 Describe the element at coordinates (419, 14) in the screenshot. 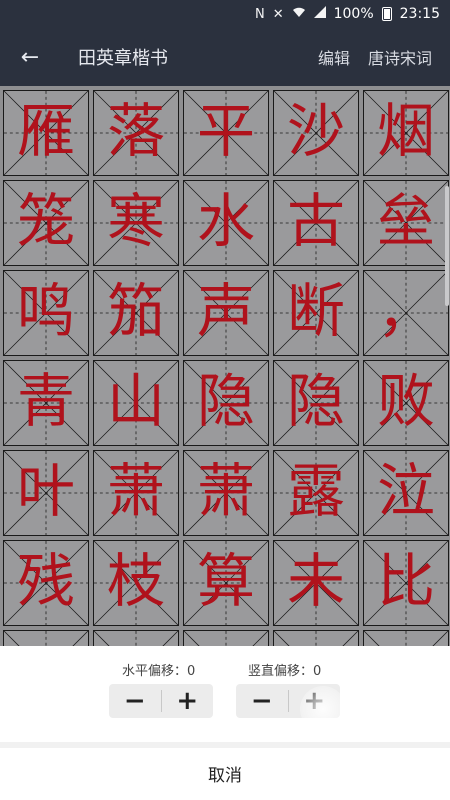

I see `clock: 23:15` at that location.